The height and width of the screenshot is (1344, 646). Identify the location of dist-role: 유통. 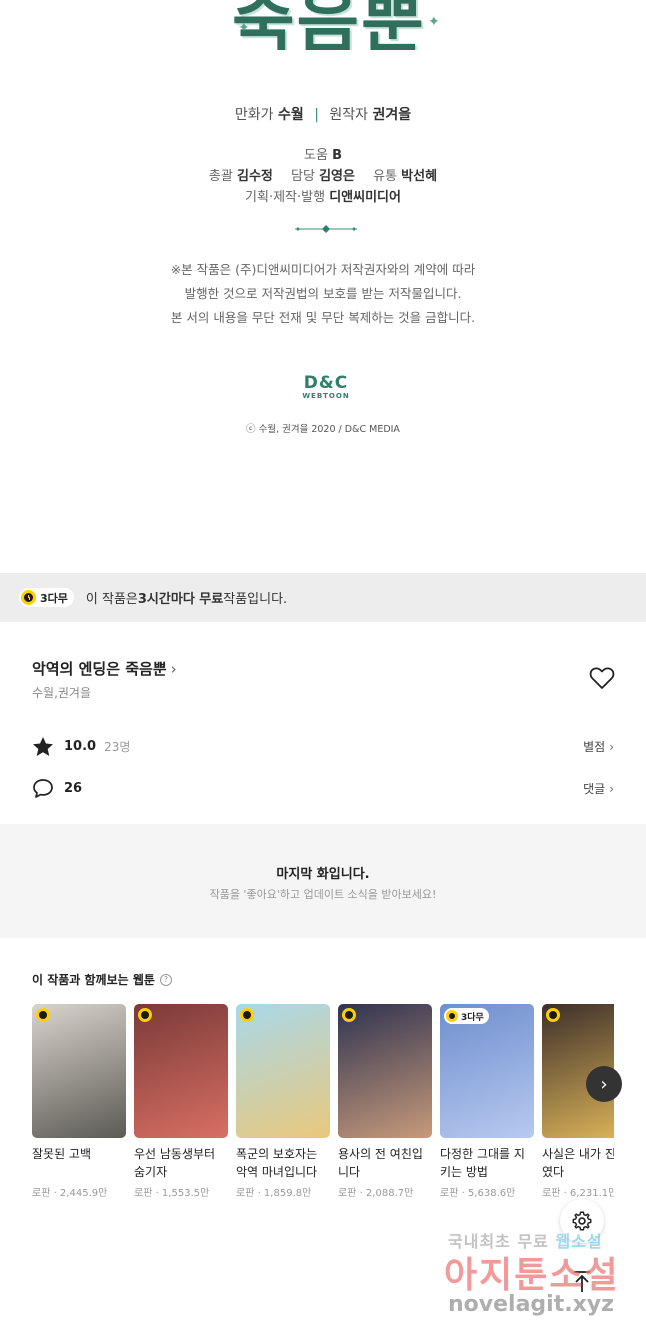
(385, 176).